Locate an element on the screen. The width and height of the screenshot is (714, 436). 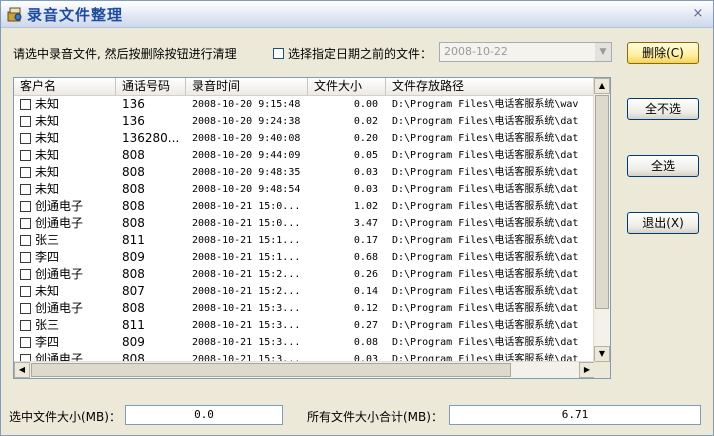
cell-size: 0.20 is located at coordinates (365, 138).